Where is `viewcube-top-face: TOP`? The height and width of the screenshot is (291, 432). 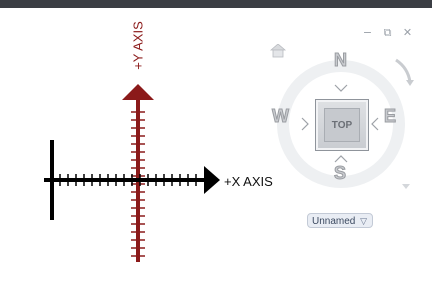 viewcube-top-face: TOP is located at coordinates (342, 125).